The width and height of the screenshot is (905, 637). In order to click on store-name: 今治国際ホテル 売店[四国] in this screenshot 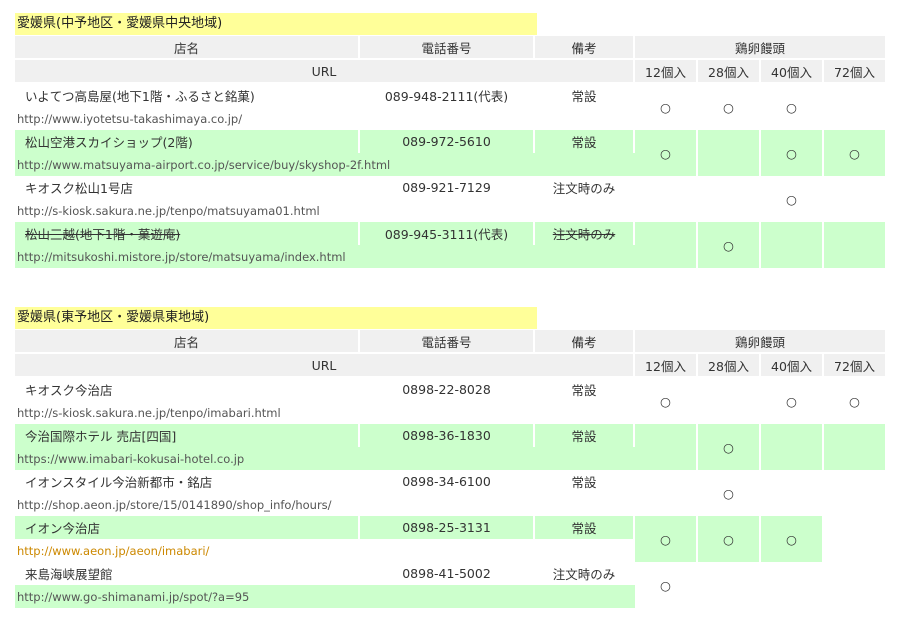, I will do `click(187, 435)`.